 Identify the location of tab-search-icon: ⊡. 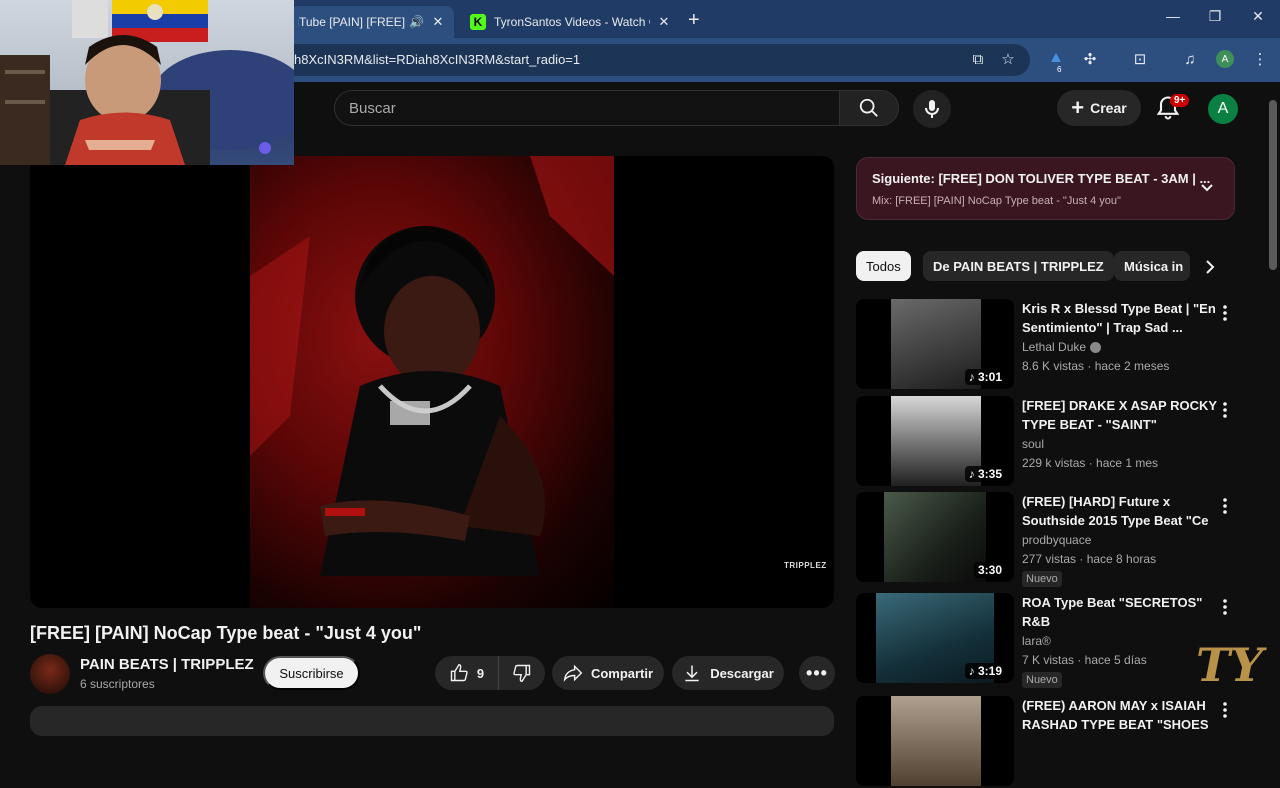
(1140, 60).